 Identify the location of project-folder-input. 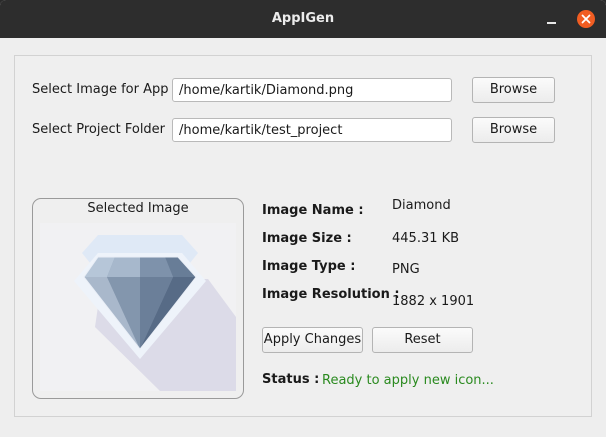
(312, 130).